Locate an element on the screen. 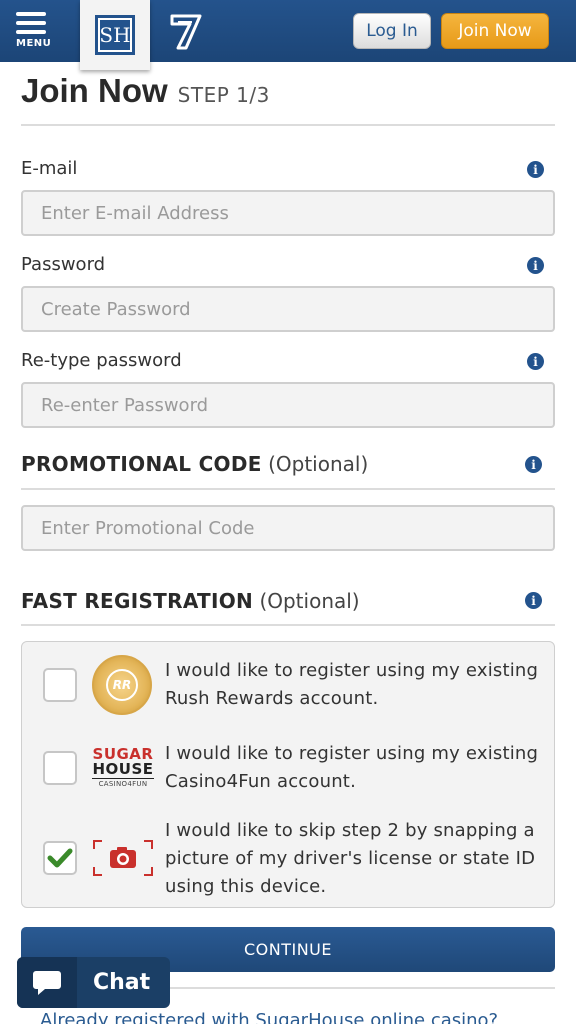 This screenshot has height=1024, width=576. fast-registration-info-icon: i is located at coordinates (533, 600).